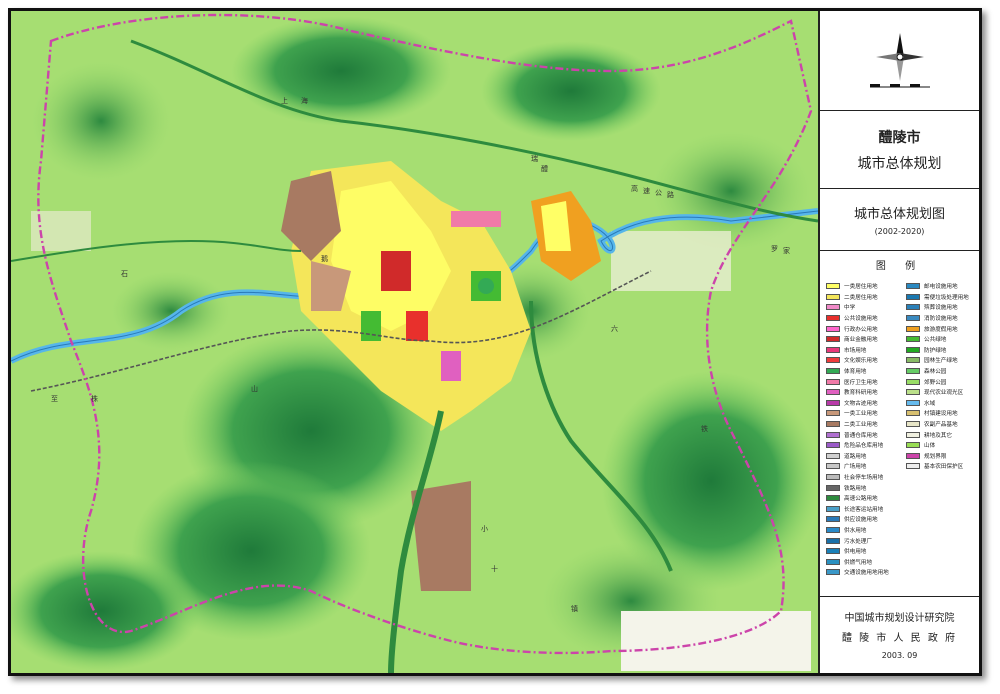 The image size is (1000, 694). I want to click on map-label-6: 公, so click(658, 193).